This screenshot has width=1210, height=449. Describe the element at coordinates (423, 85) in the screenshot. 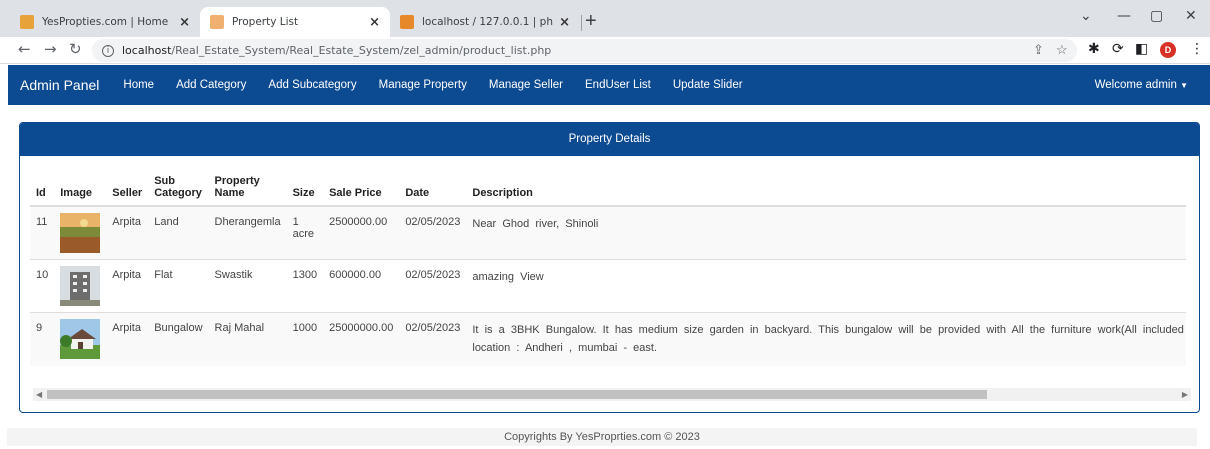

I see `nav-link-manage-property: Manage Property` at that location.